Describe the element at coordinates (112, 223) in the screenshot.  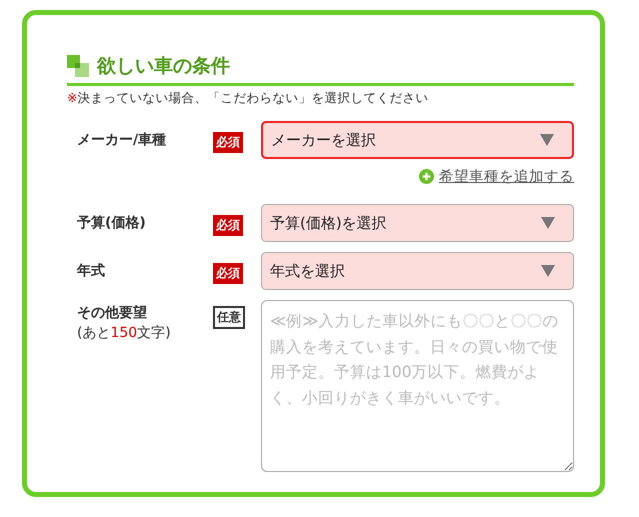
I see `field-label: 予算(価格)` at that location.